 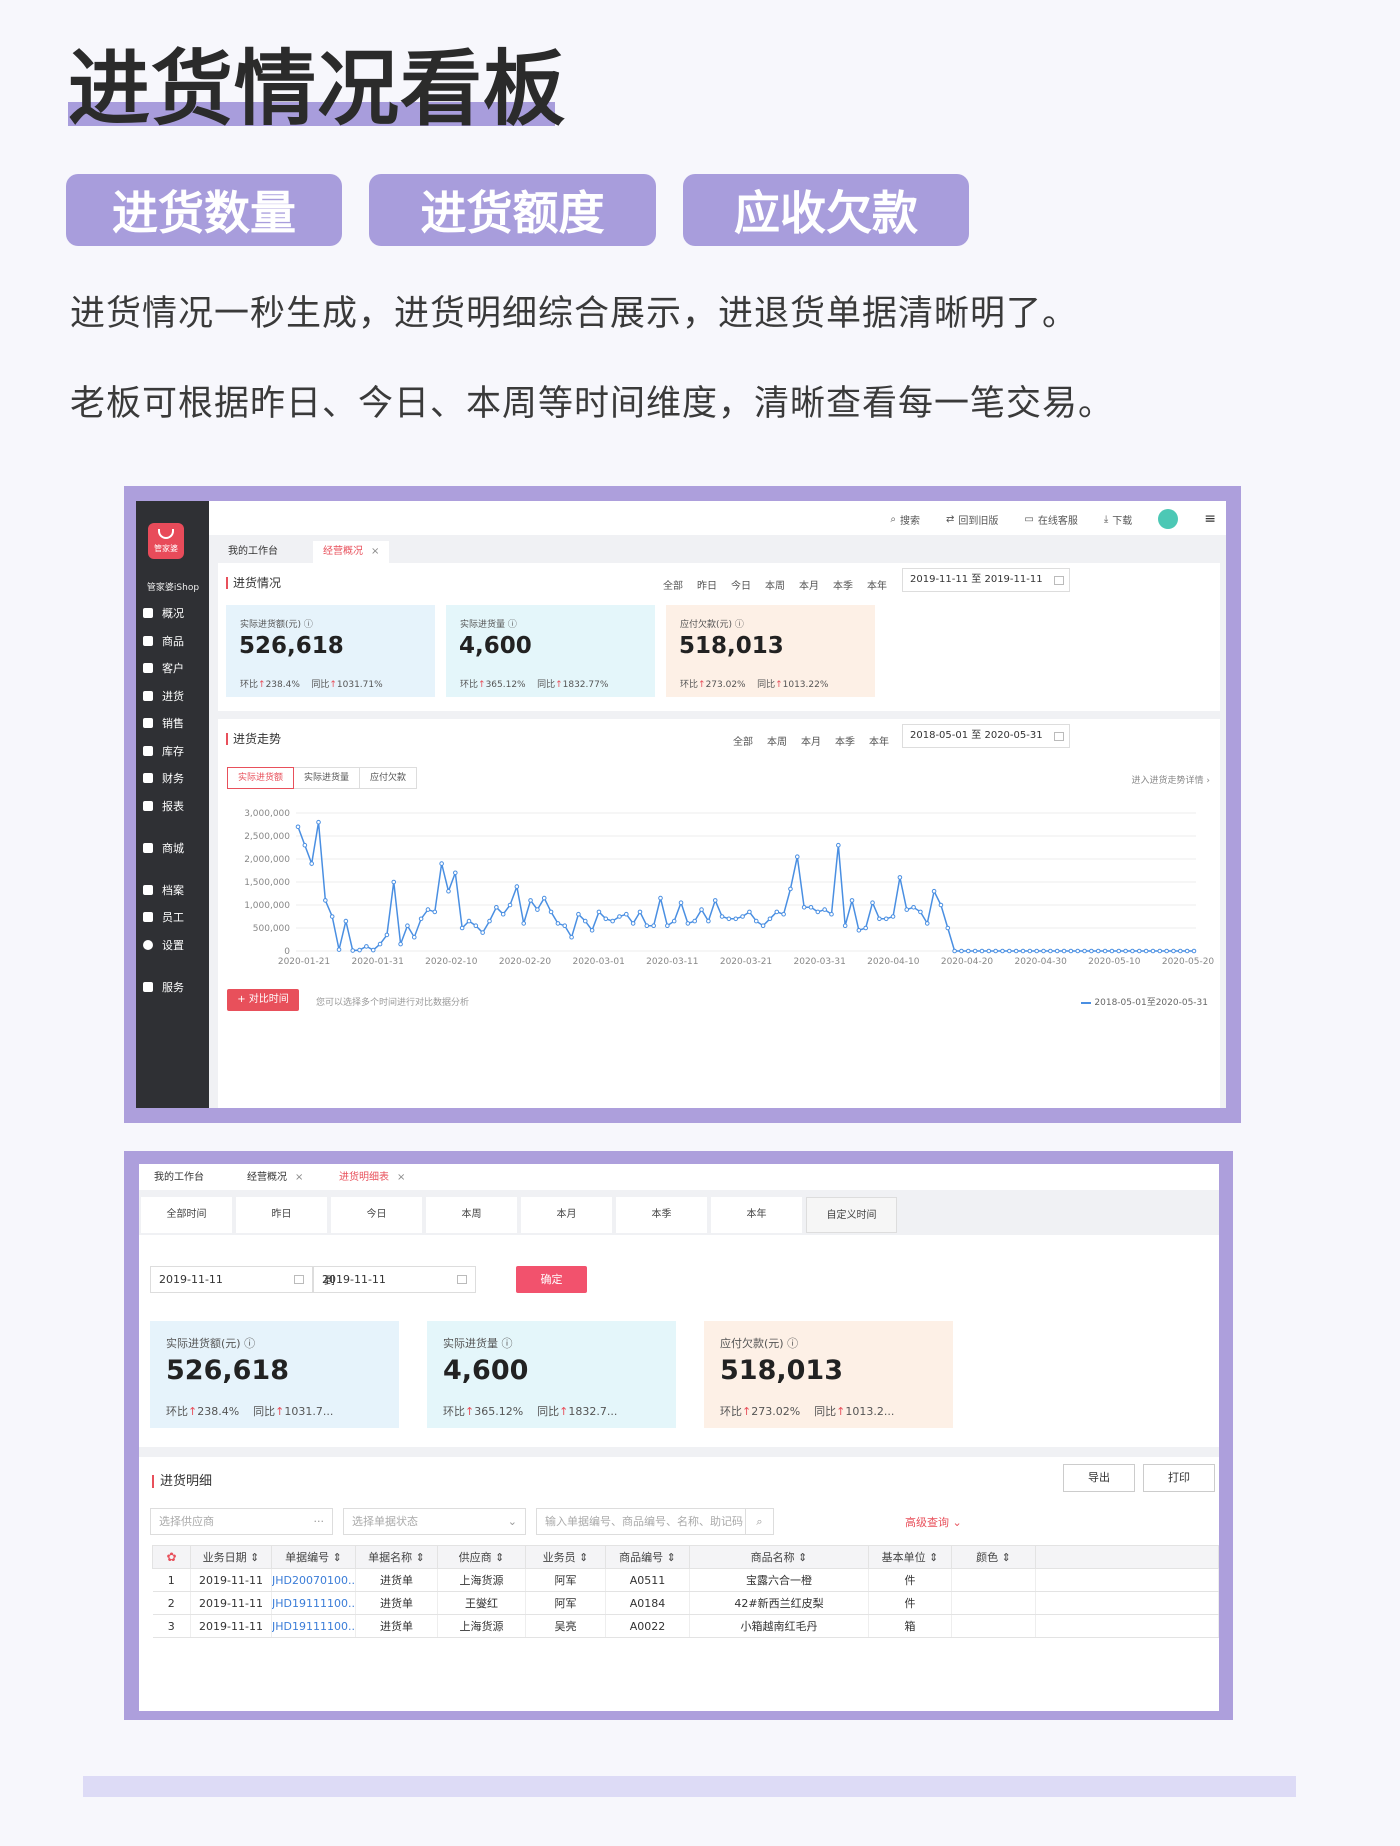 What do you see at coordinates (661, 1215) in the screenshot?
I see `period-quarter: 本季` at bounding box center [661, 1215].